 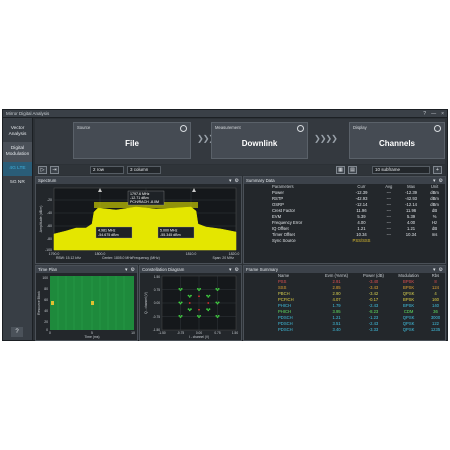 I want to click on sidebar-item-4g-lte: 4G LTE, so click(x=17, y=169).